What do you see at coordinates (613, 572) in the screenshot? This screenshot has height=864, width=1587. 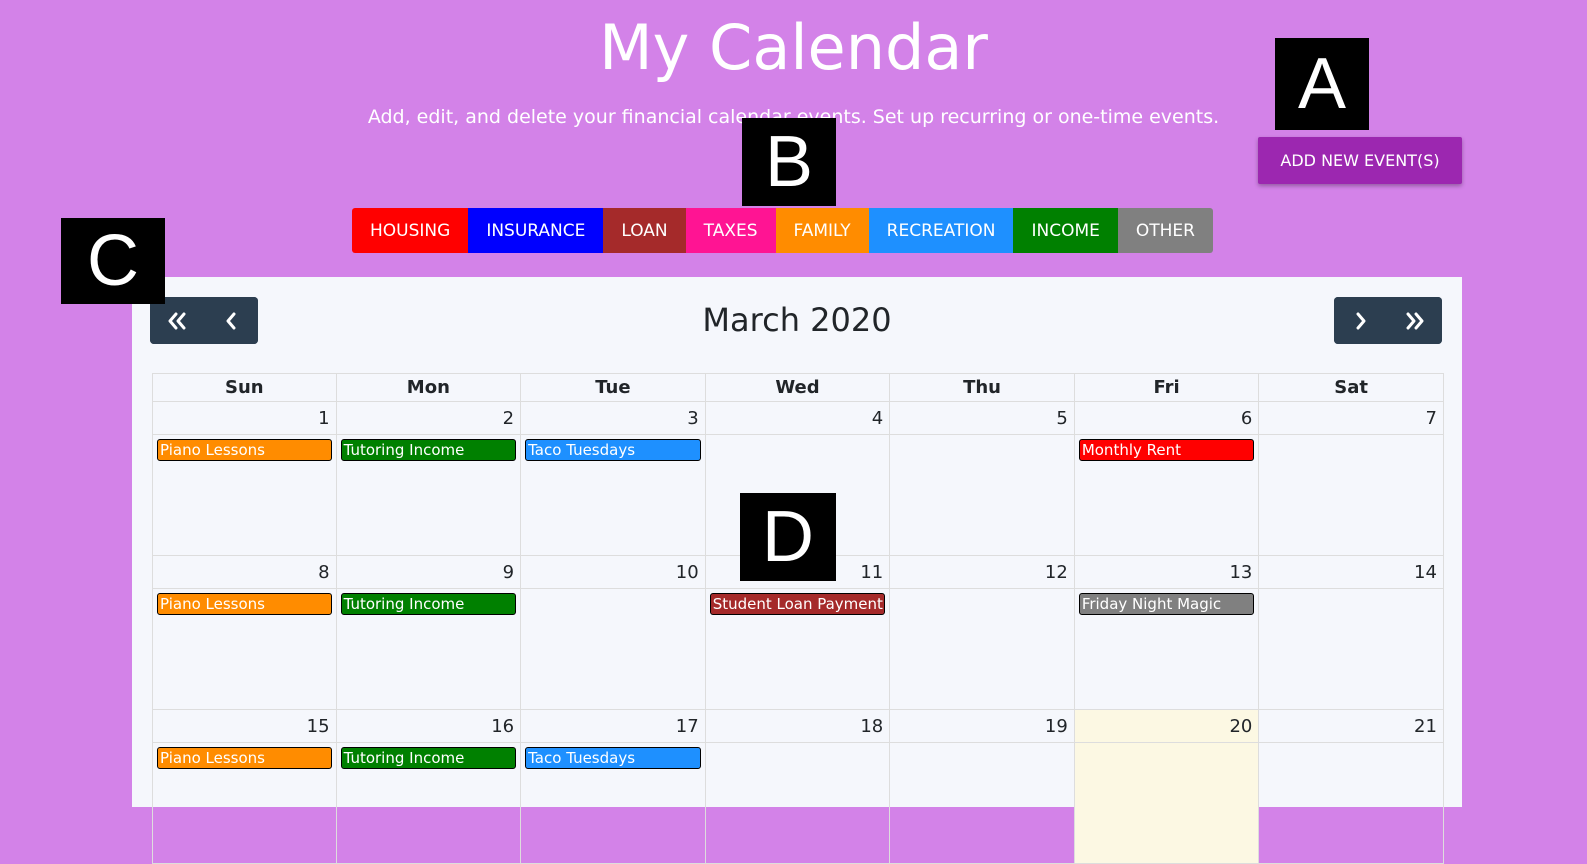 I see `day-number: 10` at bounding box center [613, 572].